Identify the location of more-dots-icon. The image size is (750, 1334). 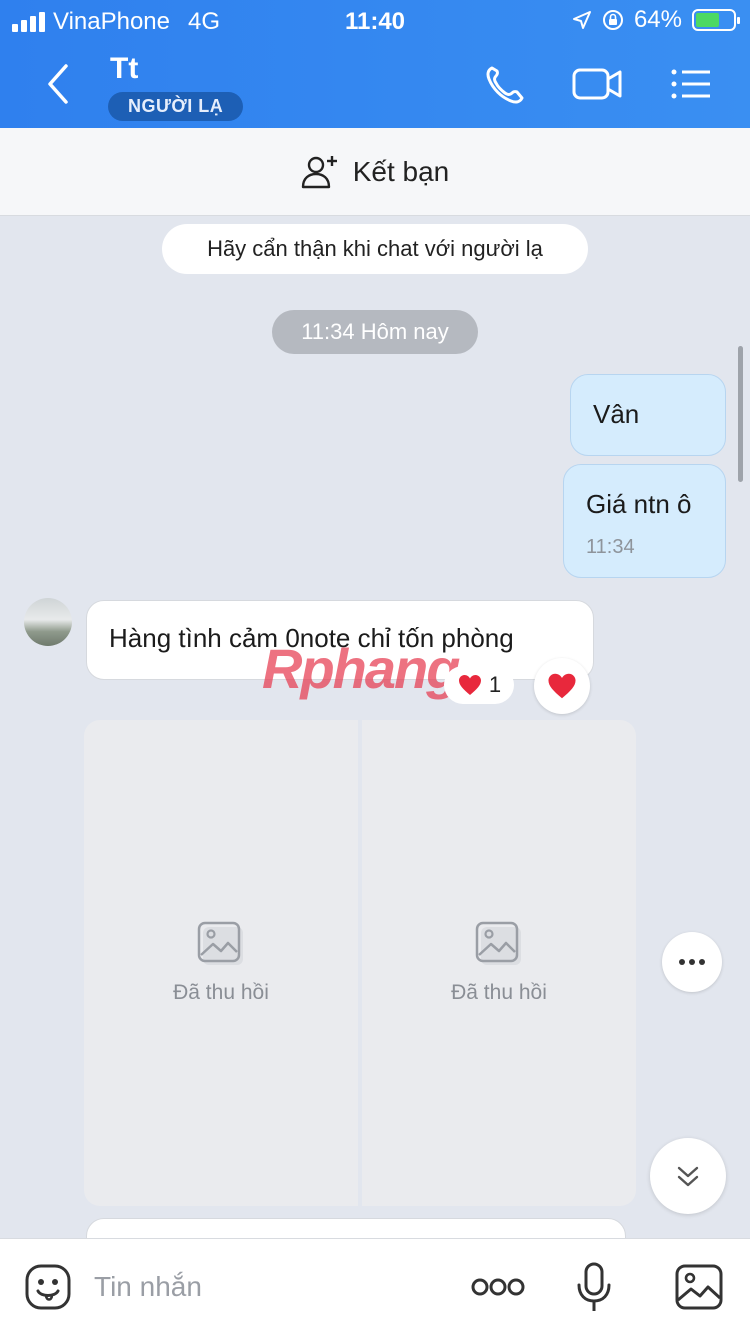
(692, 962).